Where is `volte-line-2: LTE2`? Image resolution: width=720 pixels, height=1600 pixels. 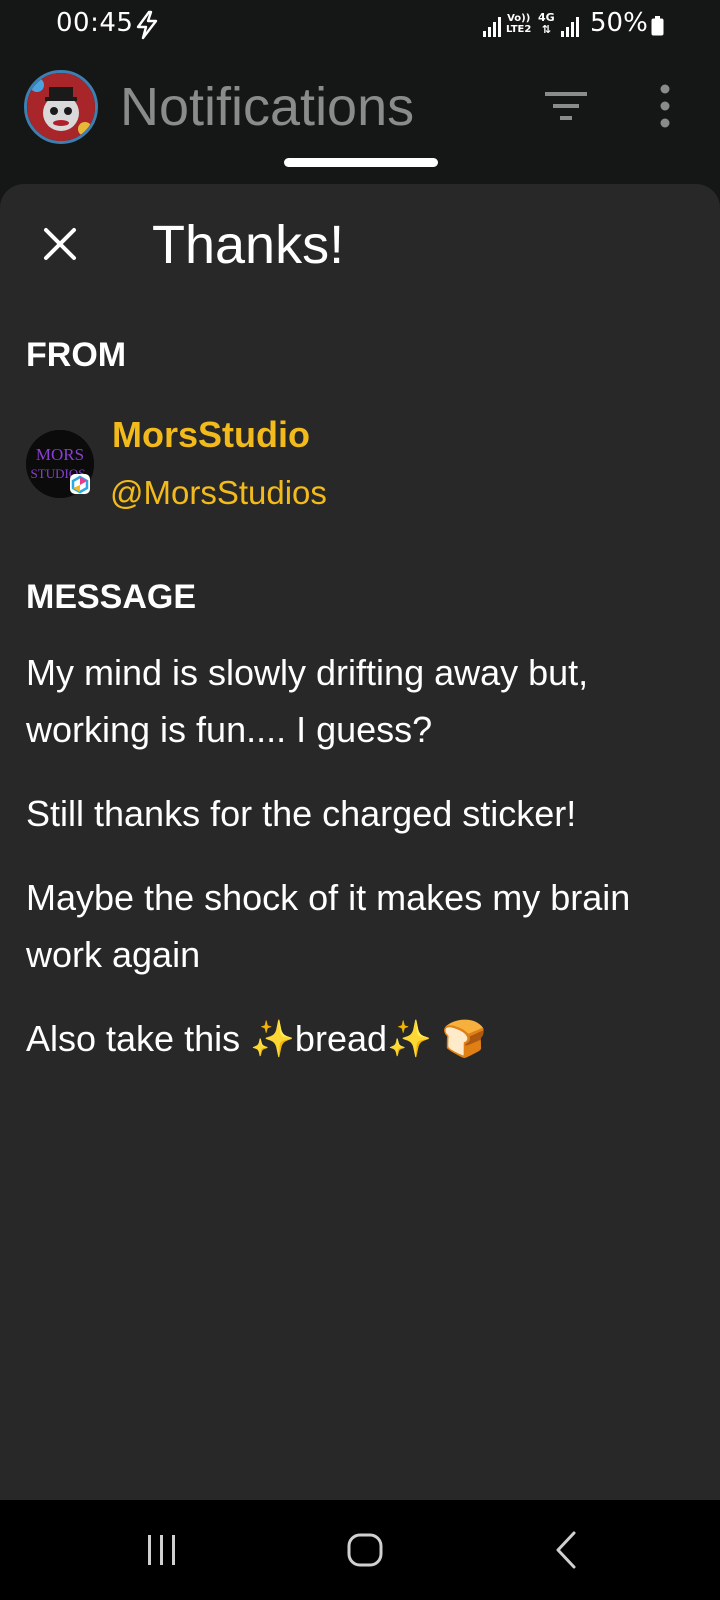 volte-line-2: LTE2 is located at coordinates (519, 29).